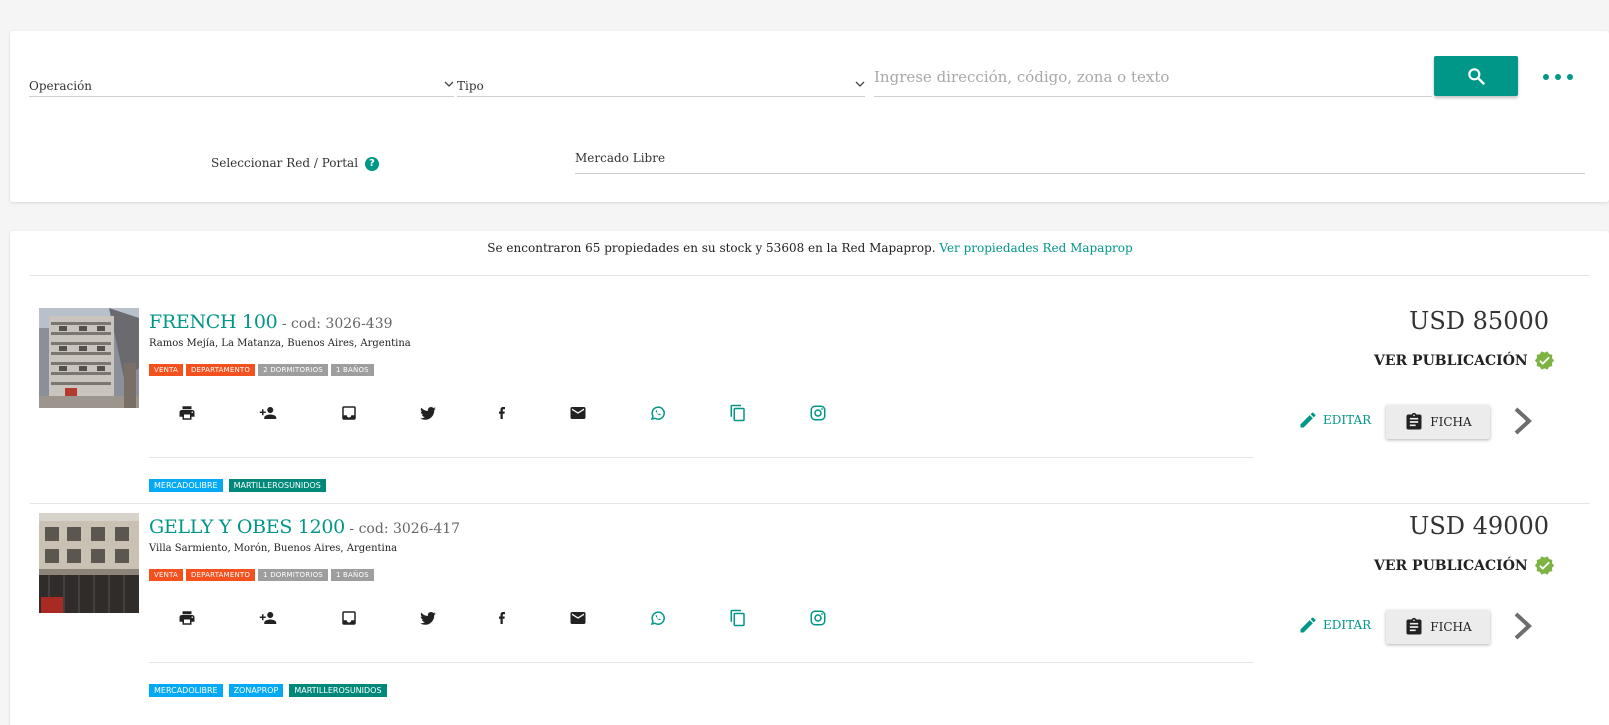 This screenshot has height=725, width=1609. I want to click on tipo-label: Tipo, so click(470, 86).